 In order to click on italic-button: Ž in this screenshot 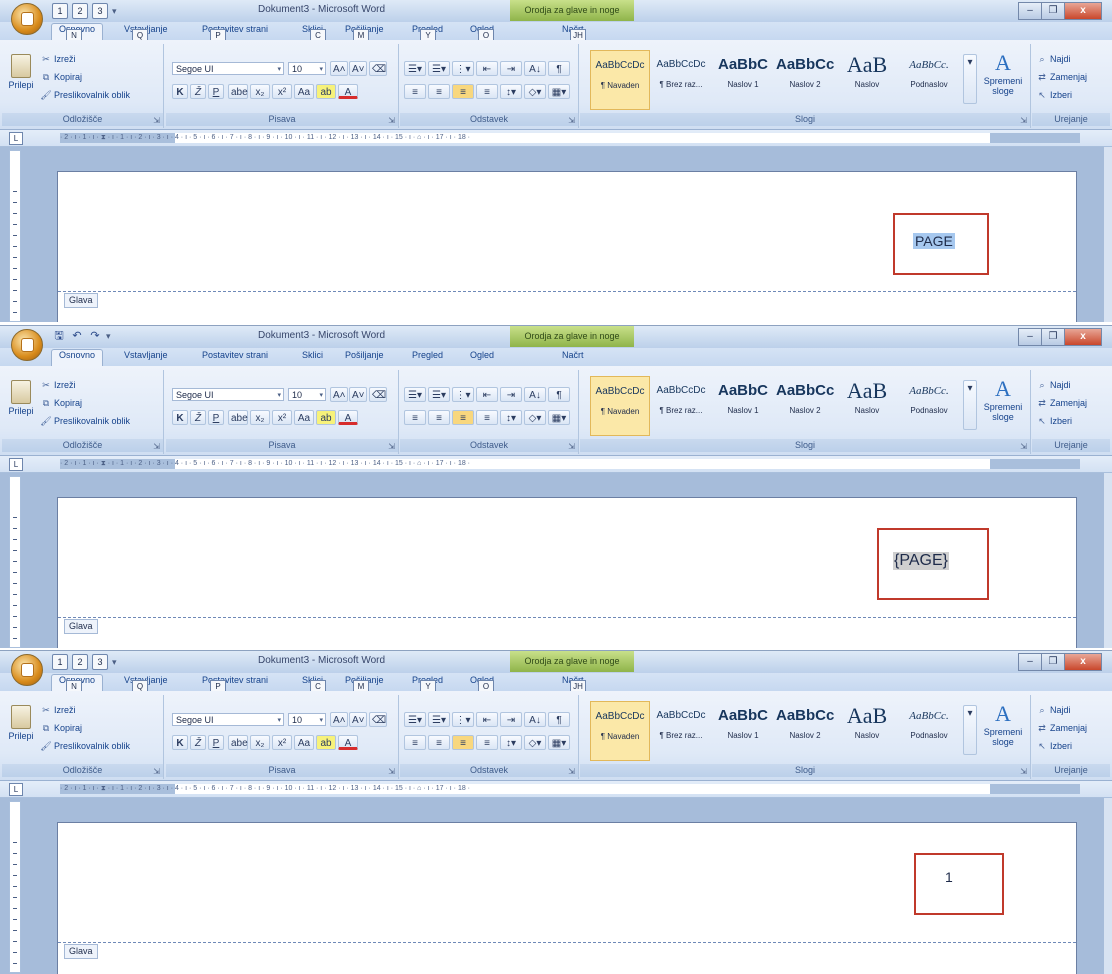, I will do `click(198, 742)`.